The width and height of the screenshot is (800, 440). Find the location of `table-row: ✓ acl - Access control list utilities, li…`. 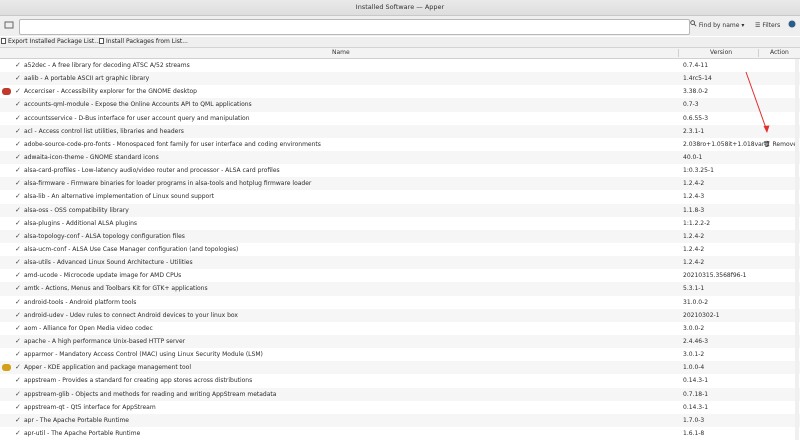

table-row: ✓ acl - Access control list utilities, li… is located at coordinates (400, 131).